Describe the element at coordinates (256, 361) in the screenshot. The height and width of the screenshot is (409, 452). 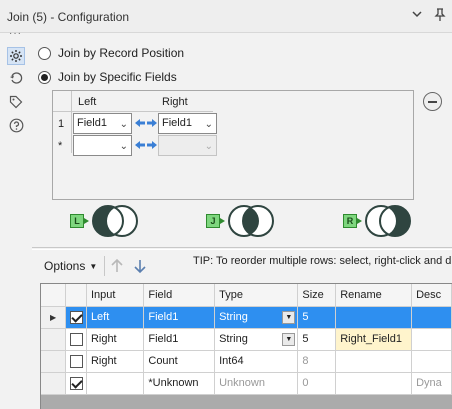
I see `cell-type: Int64` at that location.